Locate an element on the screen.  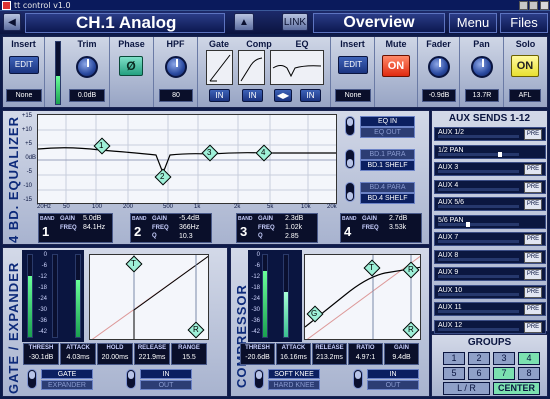
eq-in-button: EQ IN is located at coordinates (387, 121).